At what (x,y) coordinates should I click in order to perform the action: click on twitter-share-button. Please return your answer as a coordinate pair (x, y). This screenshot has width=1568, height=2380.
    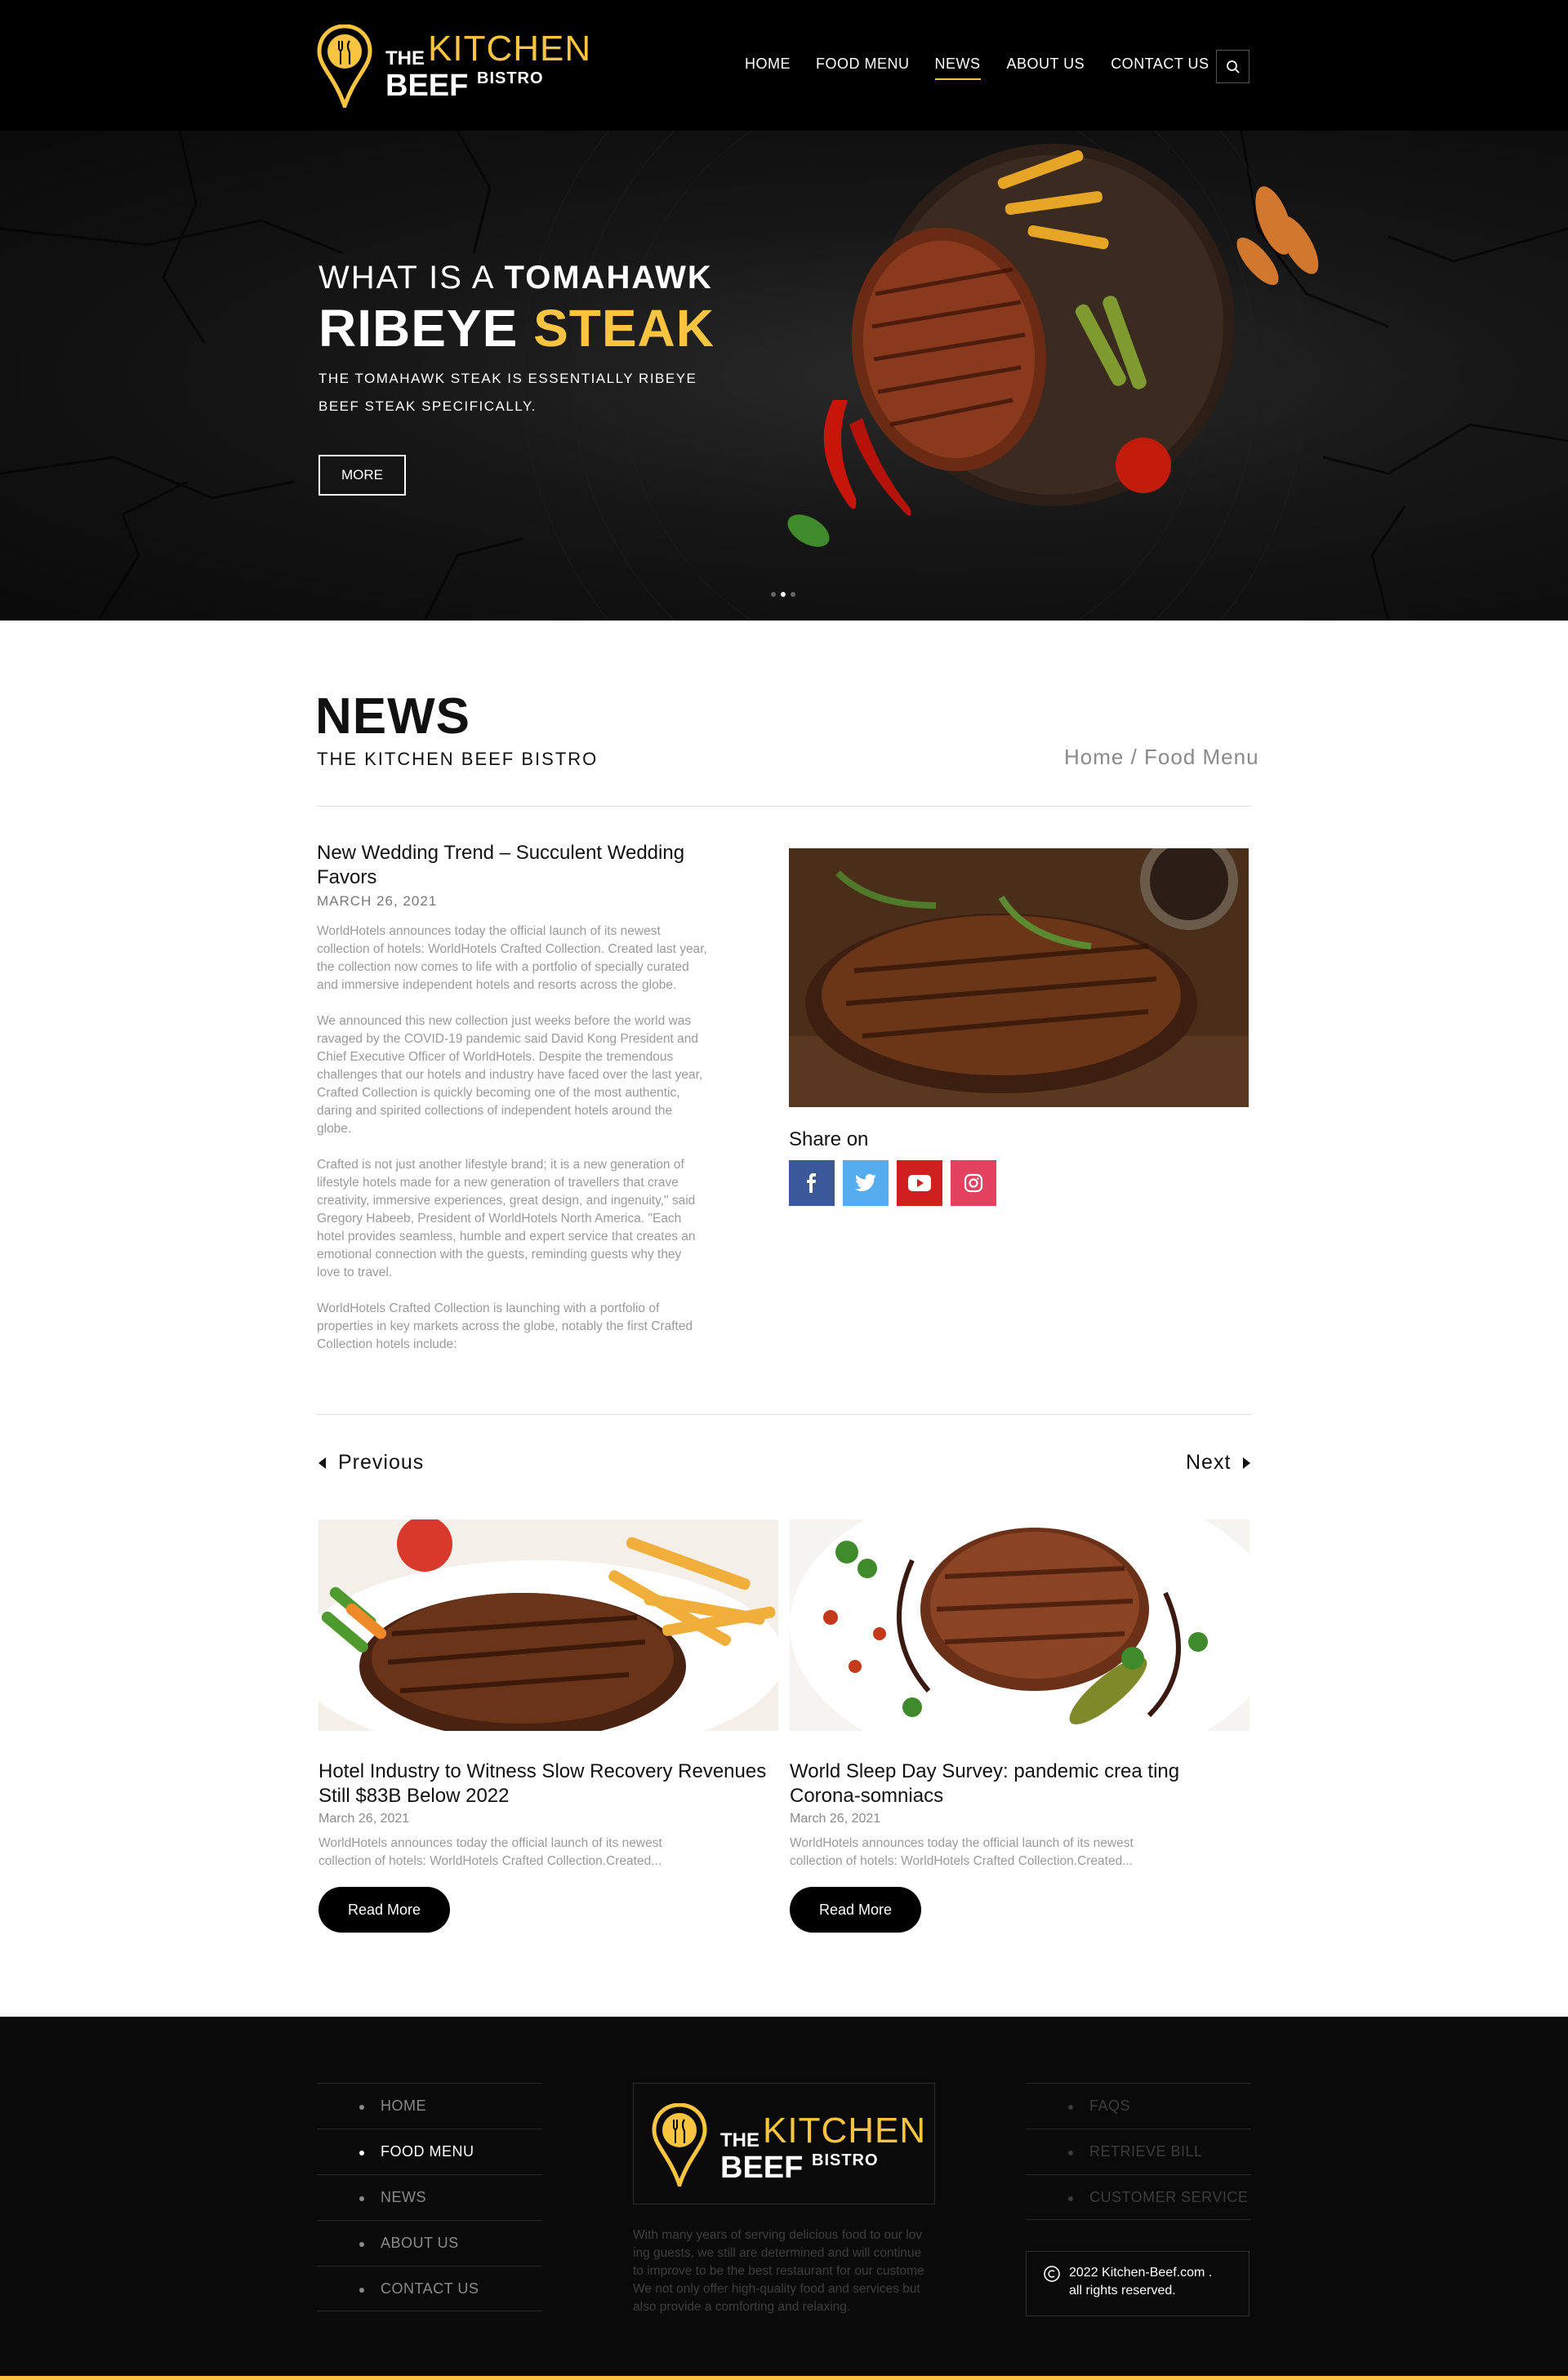
    Looking at the image, I should click on (866, 1183).